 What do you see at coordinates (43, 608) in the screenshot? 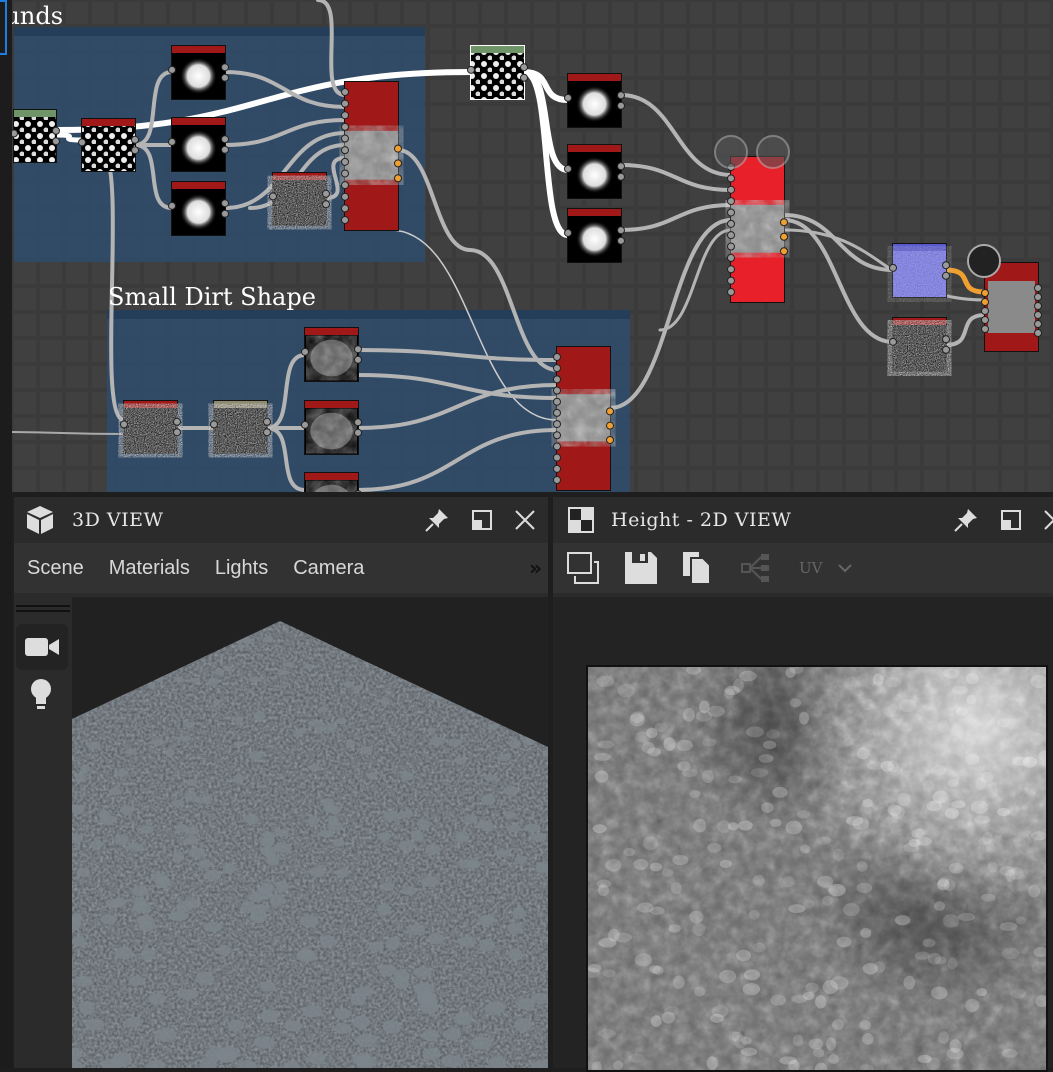
I see `drag-handle` at bounding box center [43, 608].